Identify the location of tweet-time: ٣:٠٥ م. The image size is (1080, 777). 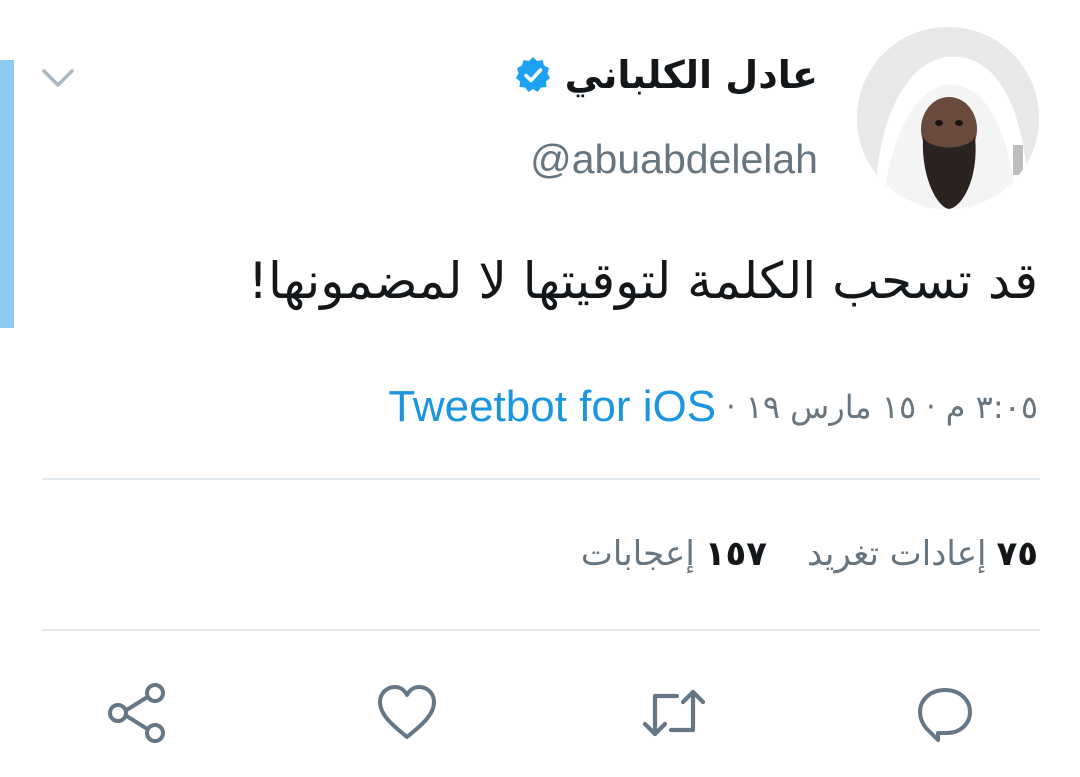
(991, 407).